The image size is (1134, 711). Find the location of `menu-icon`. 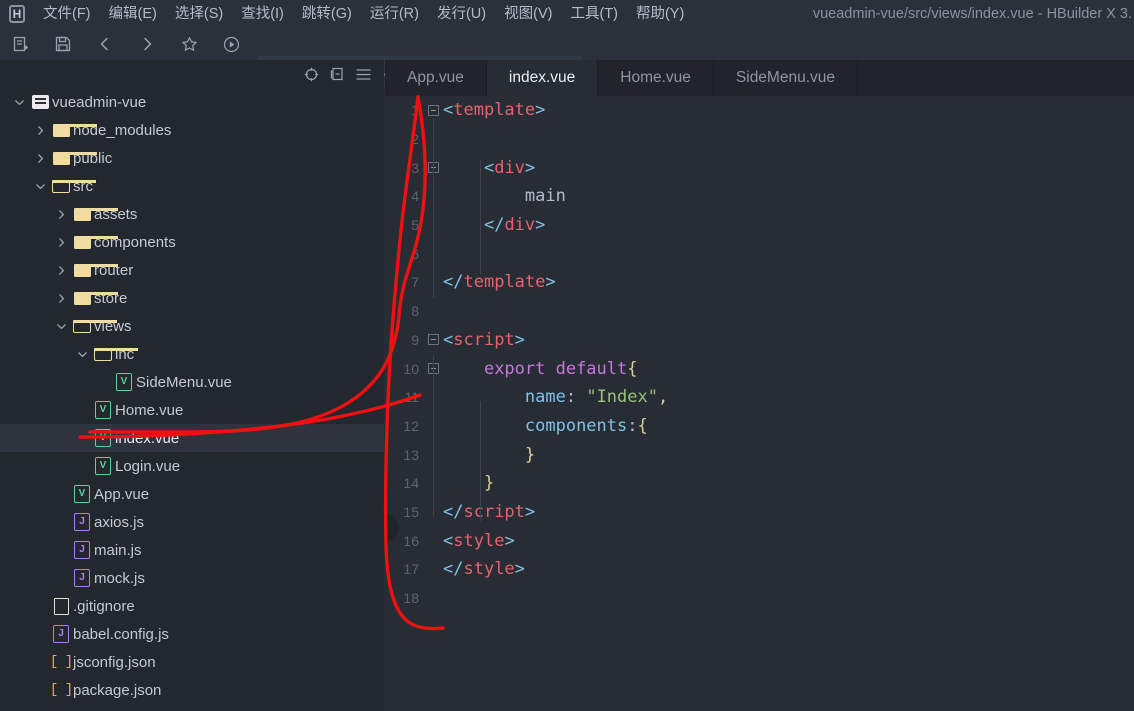

menu-icon is located at coordinates (363, 74).